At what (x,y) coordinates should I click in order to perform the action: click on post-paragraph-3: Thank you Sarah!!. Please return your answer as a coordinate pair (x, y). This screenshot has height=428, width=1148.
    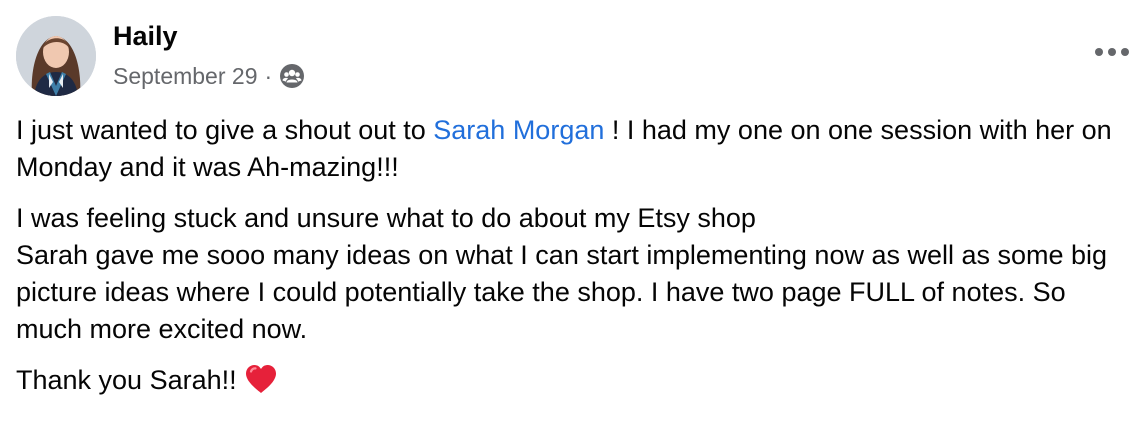
    Looking at the image, I should click on (575, 380).